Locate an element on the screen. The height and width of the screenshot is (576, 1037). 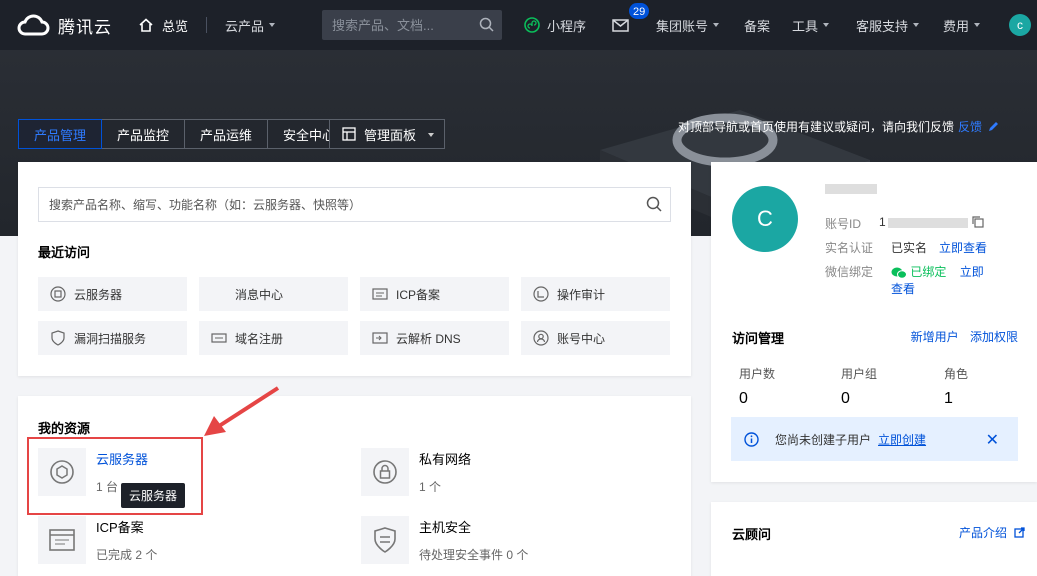
feedback-text: 对顶部导航或首页使用有建议或疑问，请向我们反馈 is located at coordinates (816, 127).